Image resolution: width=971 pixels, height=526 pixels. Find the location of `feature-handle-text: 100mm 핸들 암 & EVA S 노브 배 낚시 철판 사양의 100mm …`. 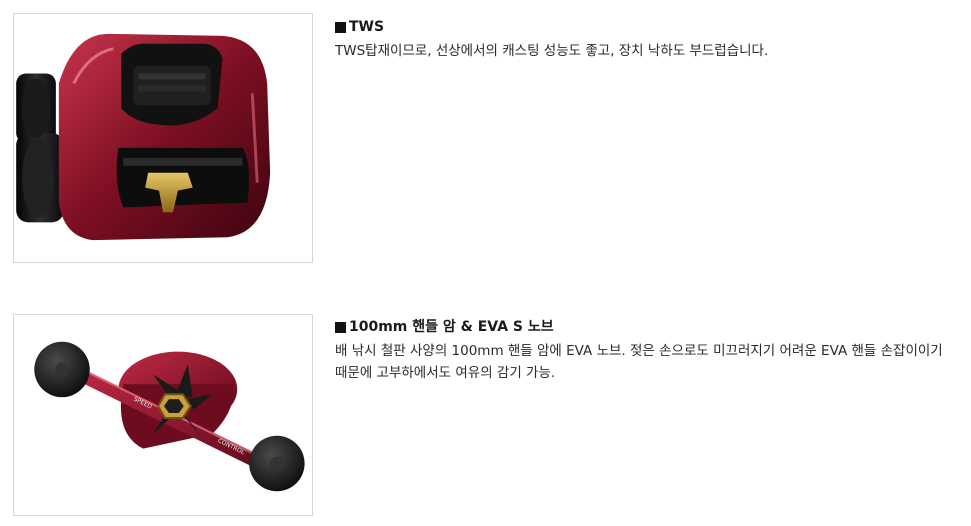

feature-handle-text: 100mm 핸들 암 & EVA S 노브 배 낚시 철판 사양의 100mm … is located at coordinates (645, 351).